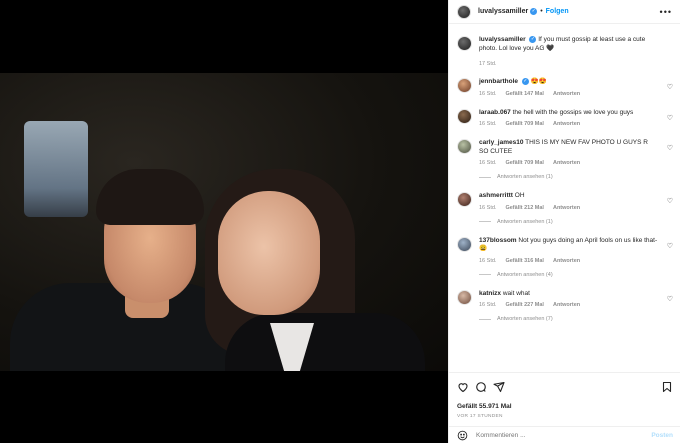 This screenshot has height=443, width=680. I want to click on author-avatar, so click(464, 11).